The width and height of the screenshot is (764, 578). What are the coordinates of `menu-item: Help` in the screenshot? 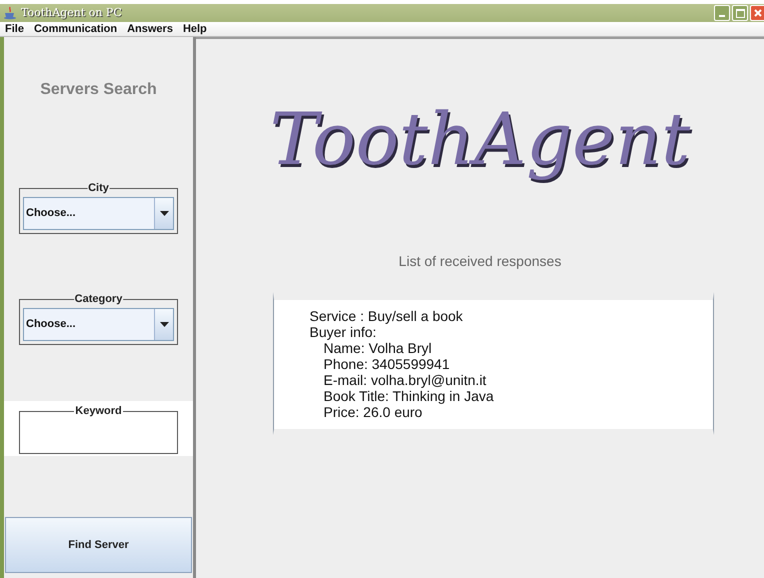 It's located at (194, 29).